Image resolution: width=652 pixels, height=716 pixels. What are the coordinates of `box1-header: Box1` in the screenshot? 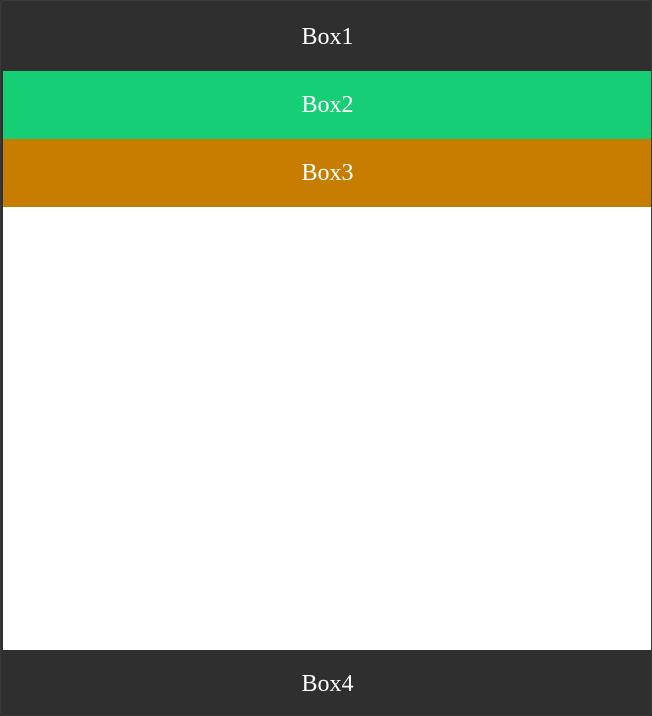 It's located at (327, 37).